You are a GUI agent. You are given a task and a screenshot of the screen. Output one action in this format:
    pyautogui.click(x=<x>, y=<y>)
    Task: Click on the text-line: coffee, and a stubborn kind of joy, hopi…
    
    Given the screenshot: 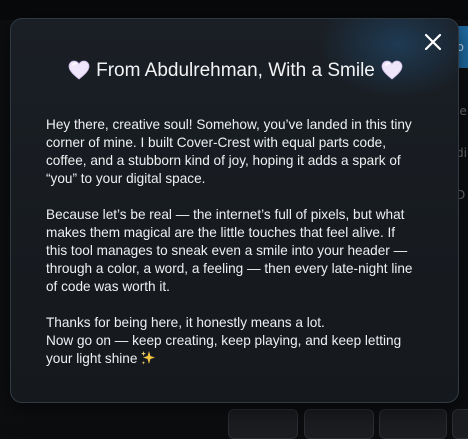 What is the action you would take?
    pyautogui.click(x=223, y=160)
    